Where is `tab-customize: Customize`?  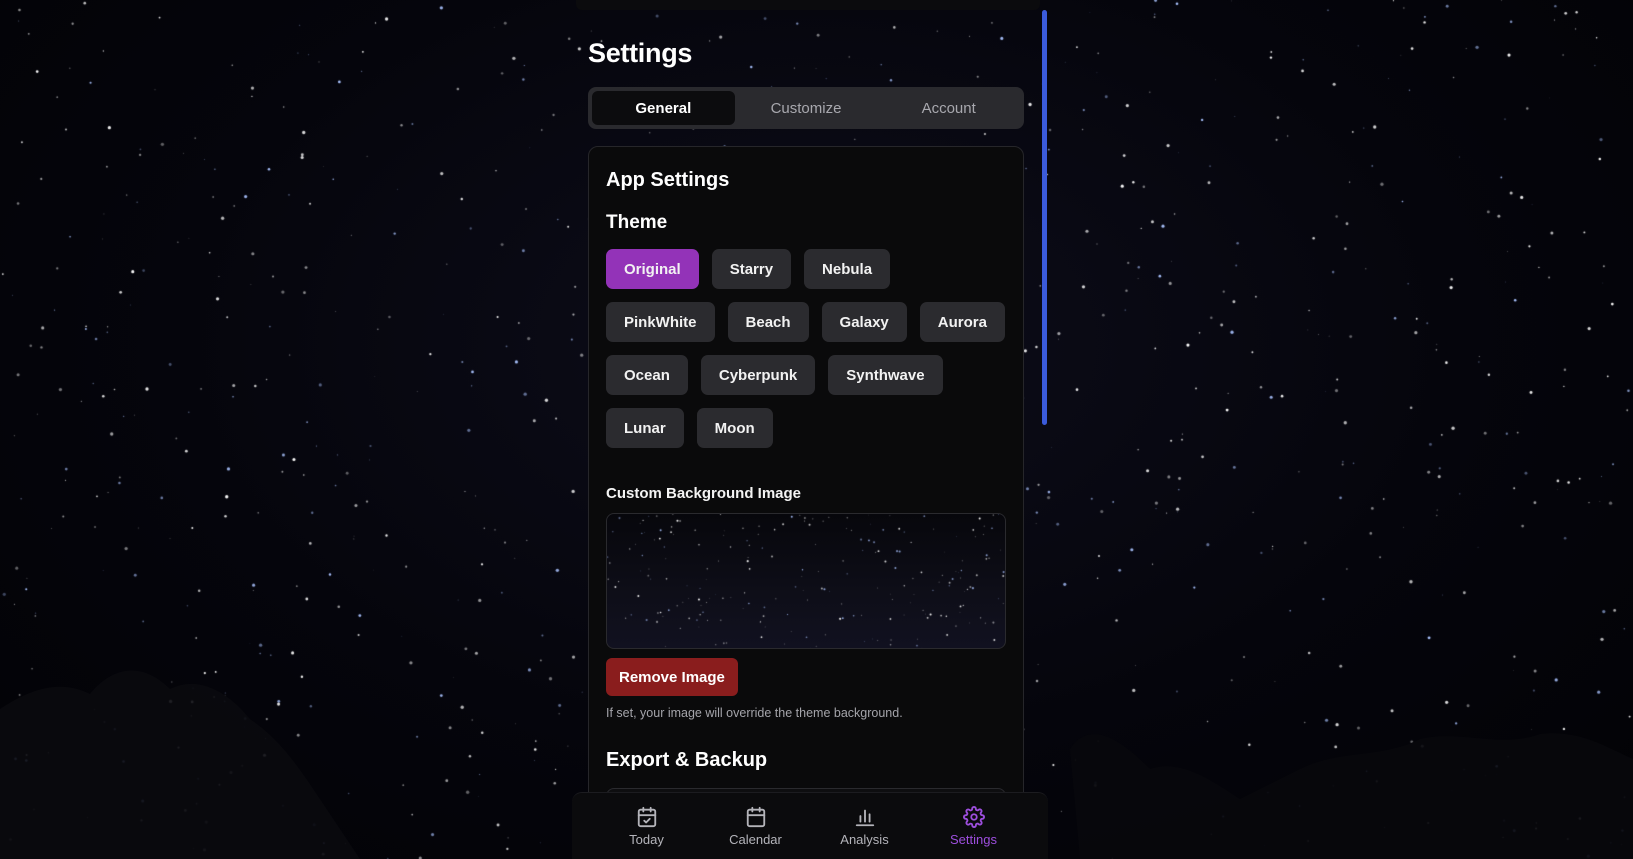
tab-customize: Customize is located at coordinates (806, 108).